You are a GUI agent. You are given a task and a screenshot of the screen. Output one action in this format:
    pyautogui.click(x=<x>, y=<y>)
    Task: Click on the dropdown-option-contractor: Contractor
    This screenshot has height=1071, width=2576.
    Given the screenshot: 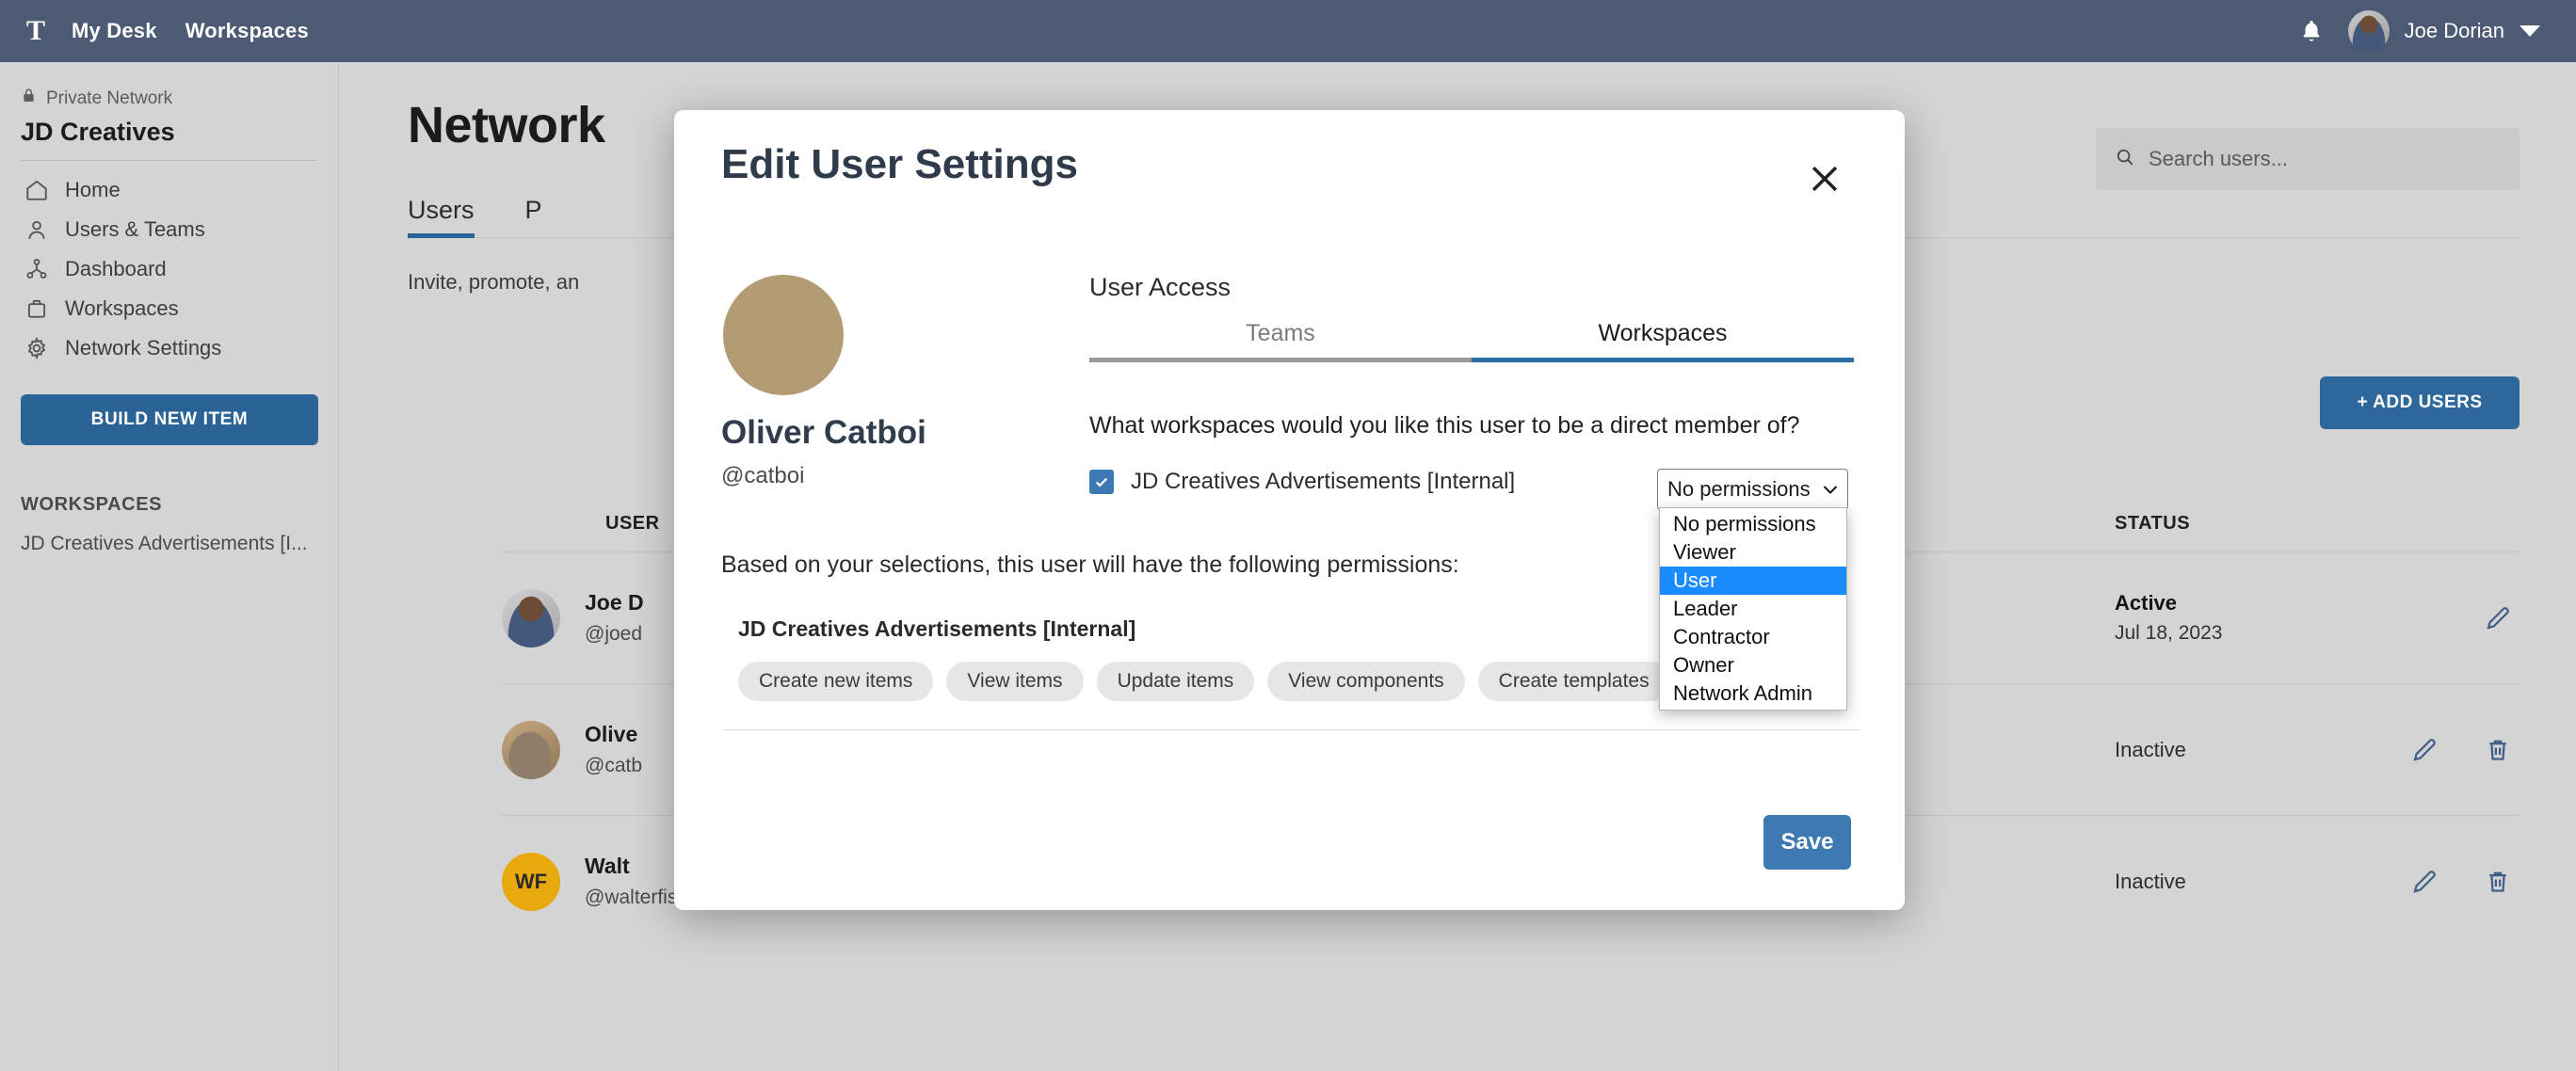 What is the action you would take?
    pyautogui.click(x=1753, y=637)
    